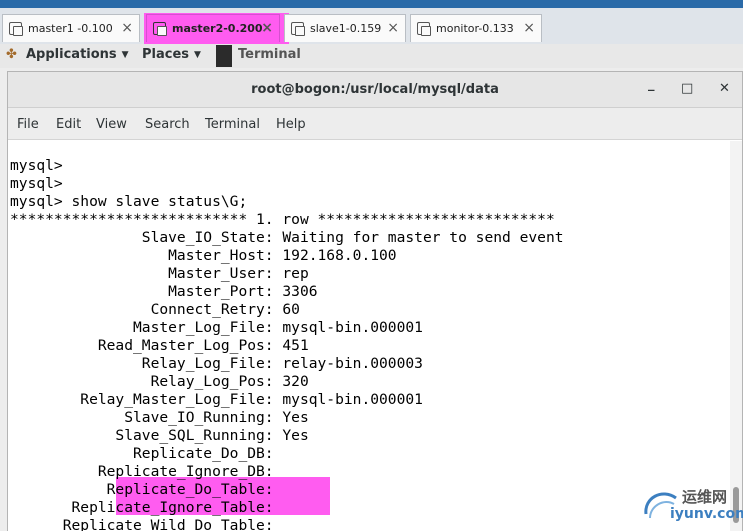 The height and width of the screenshot is (531, 743). What do you see at coordinates (159, 345) in the screenshot?
I see `terminal-line: Read_Master_Log_Pos: 451` at bounding box center [159, 345].